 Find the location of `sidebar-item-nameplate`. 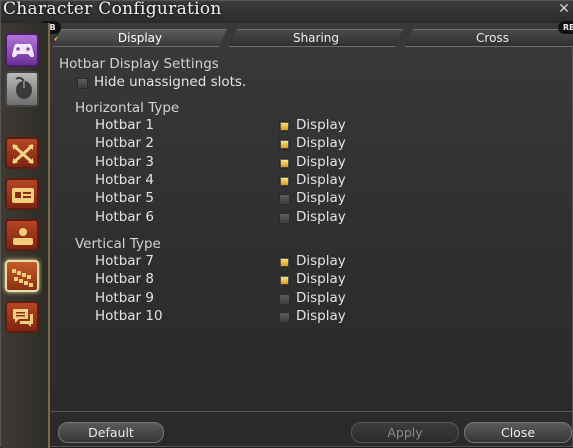

sidebar-item-nameplate is located at coordinates (22, 235).